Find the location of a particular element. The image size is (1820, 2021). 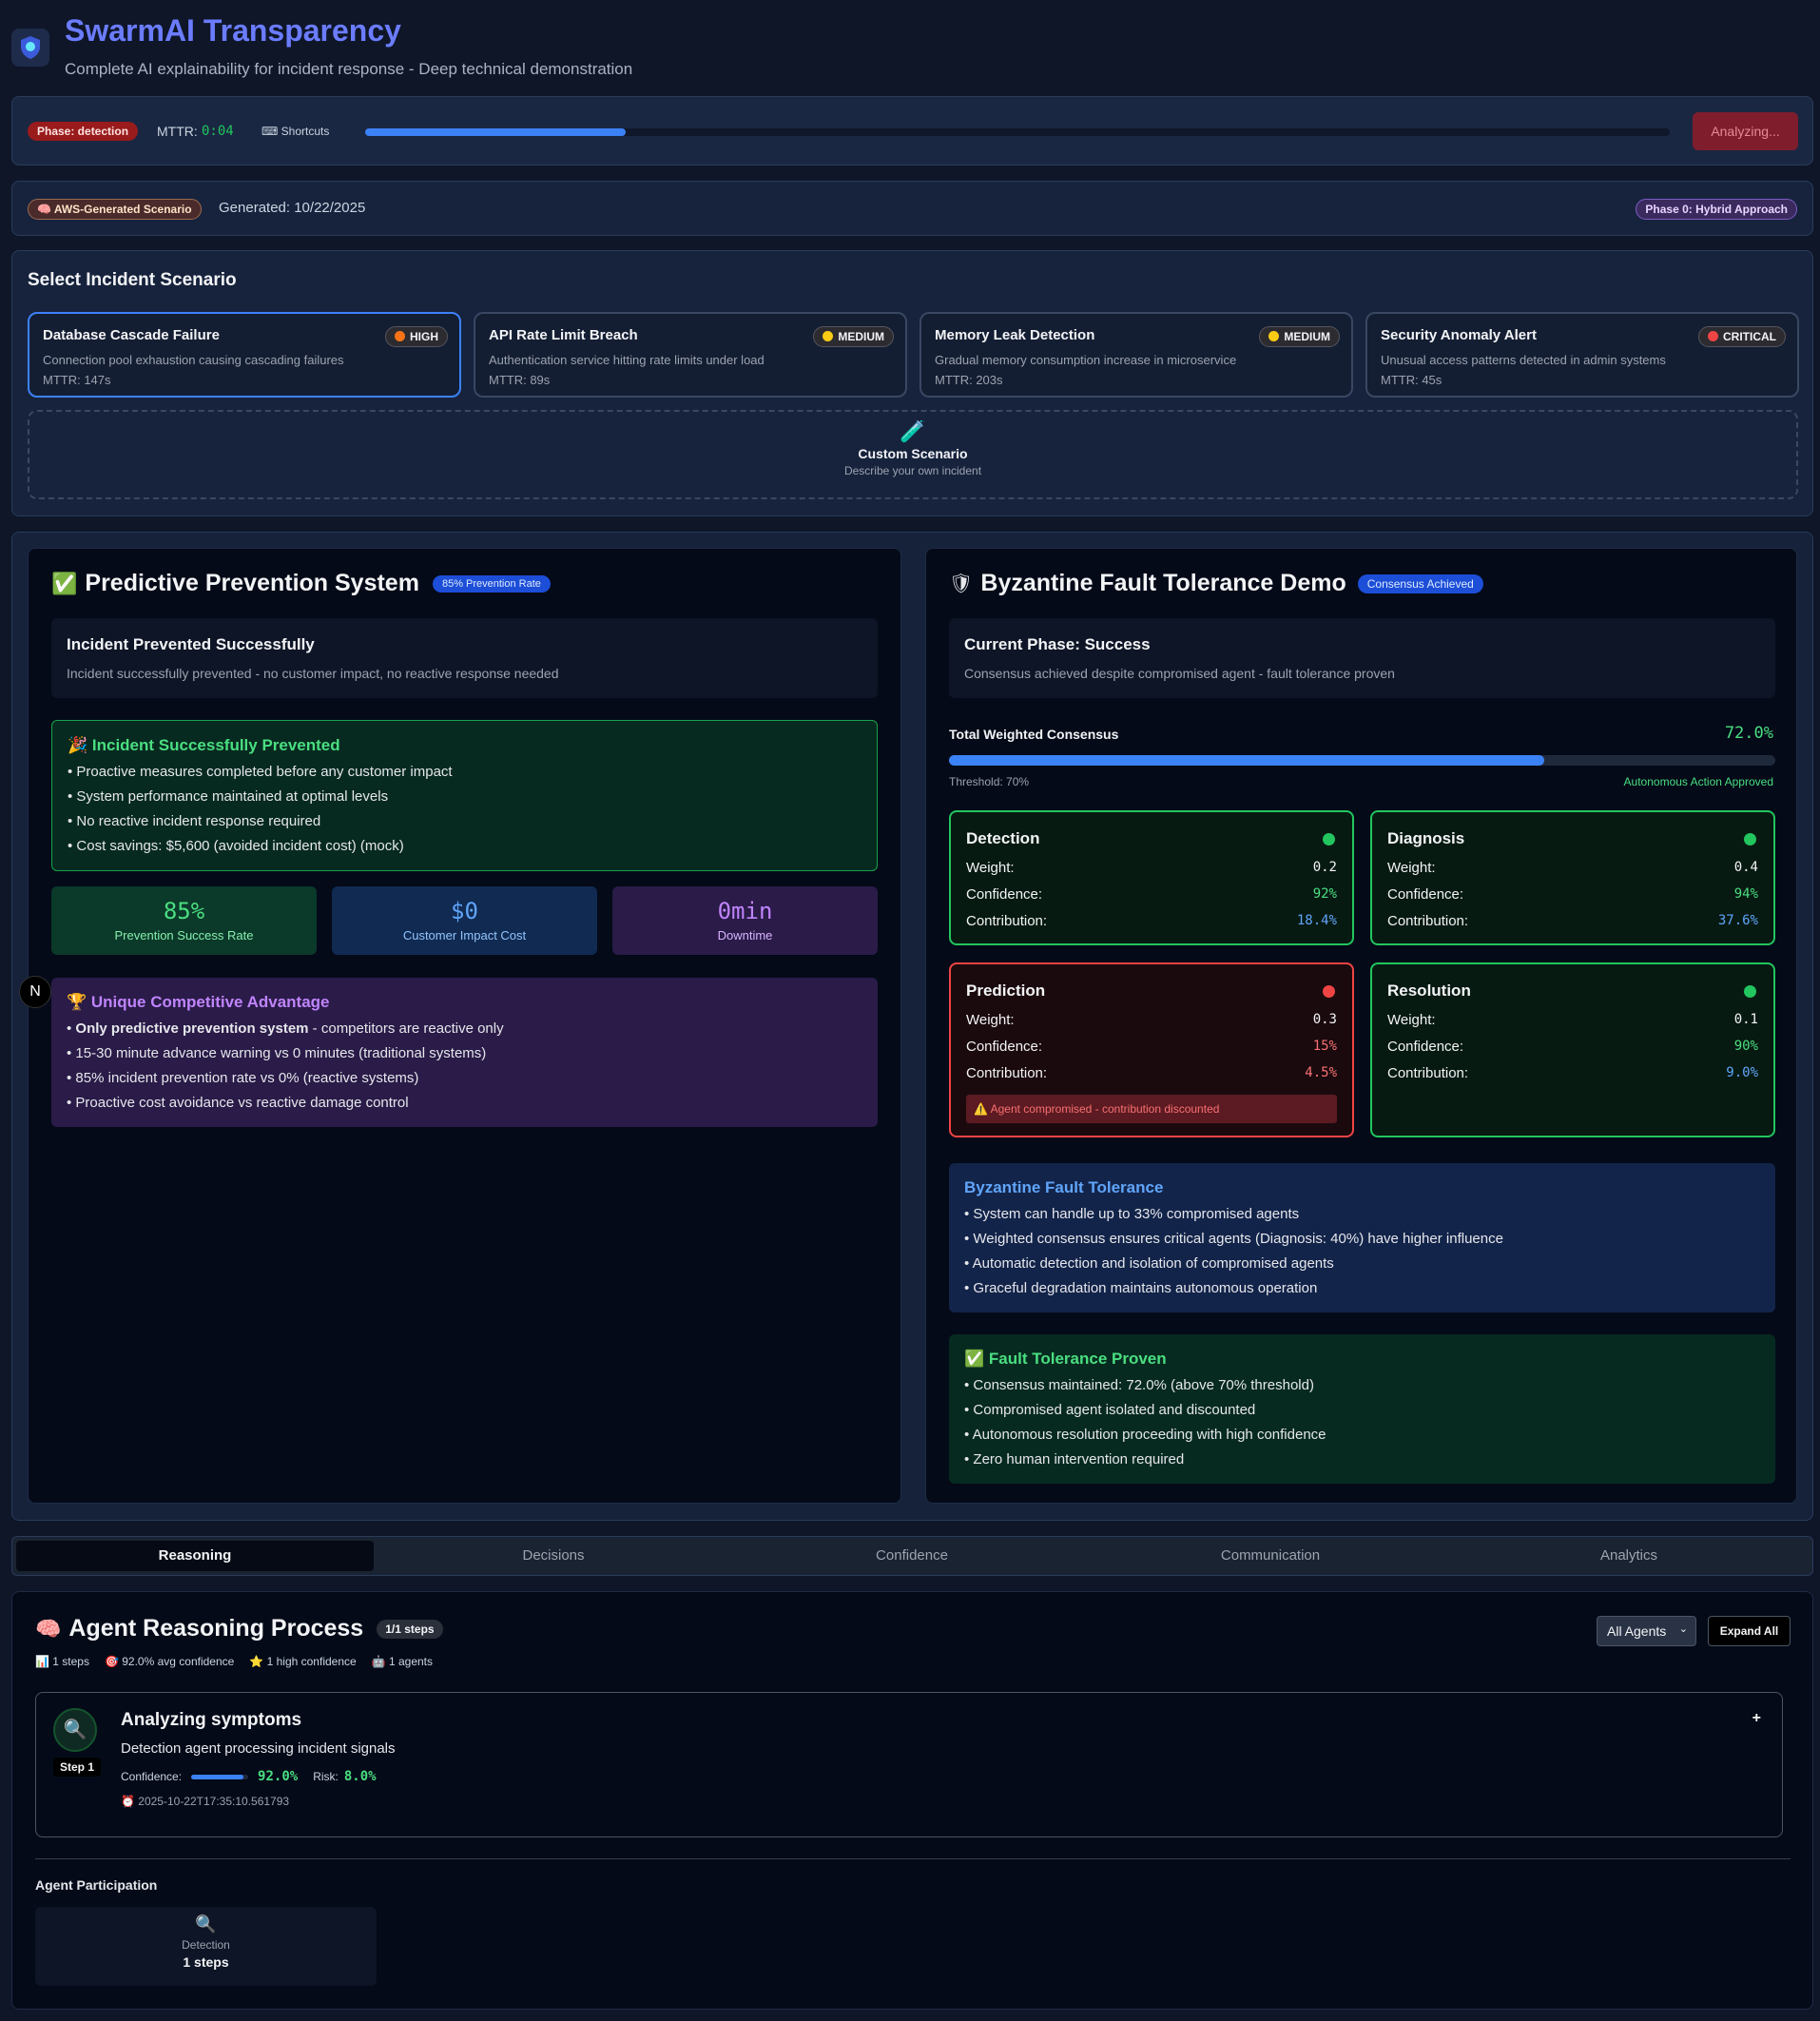

magnifier-icon: 🔍 is located at coordinates (206, 1924).